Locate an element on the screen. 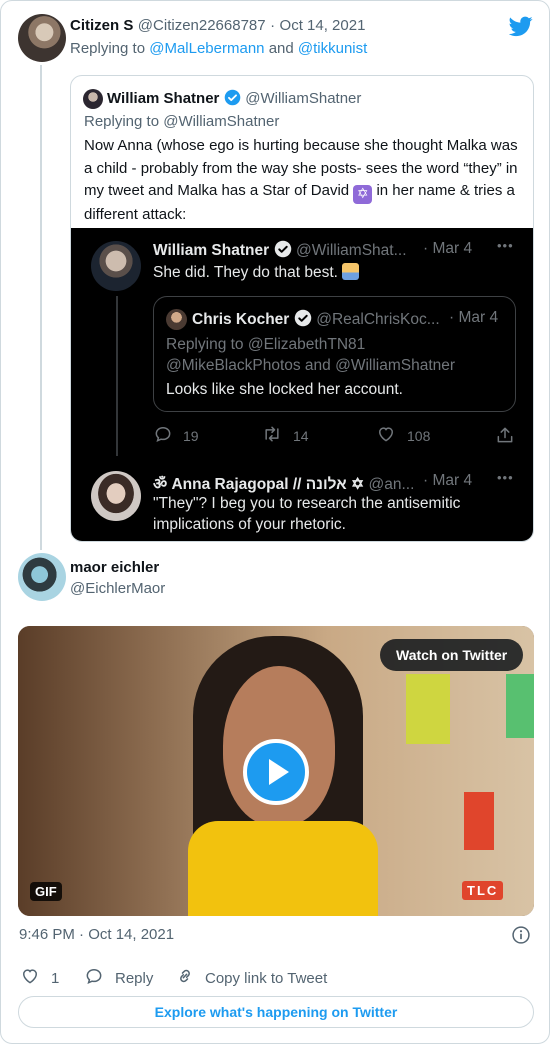 The image size is (550, 1044). quoted-replying-to: Replying to @WilliamShatner is located at coordinates (181, 121).